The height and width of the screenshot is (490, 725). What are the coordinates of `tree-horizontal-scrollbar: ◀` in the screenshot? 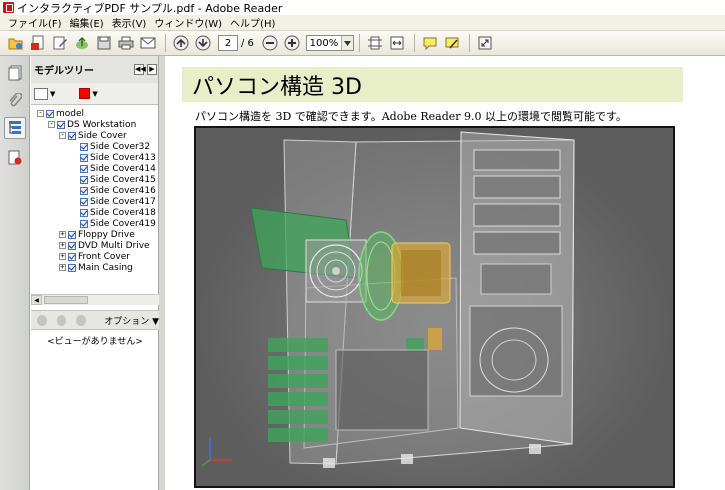 It's located at (95, 299).